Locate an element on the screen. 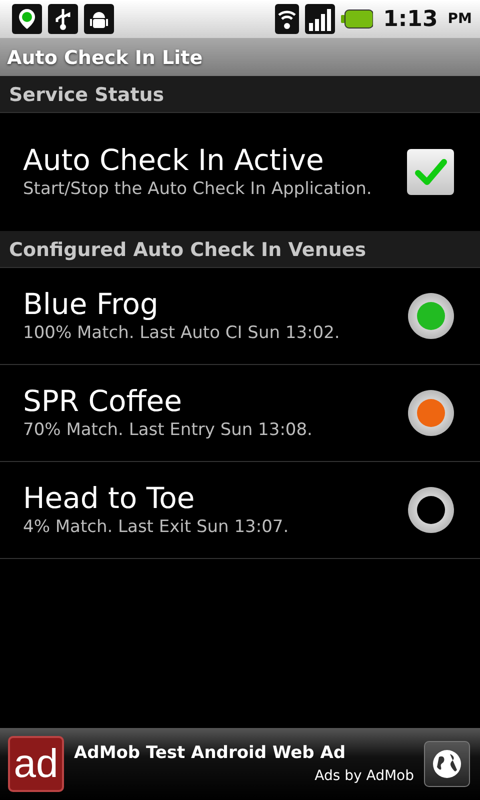  section-header: Service Status is located at coordinates (240, 94).